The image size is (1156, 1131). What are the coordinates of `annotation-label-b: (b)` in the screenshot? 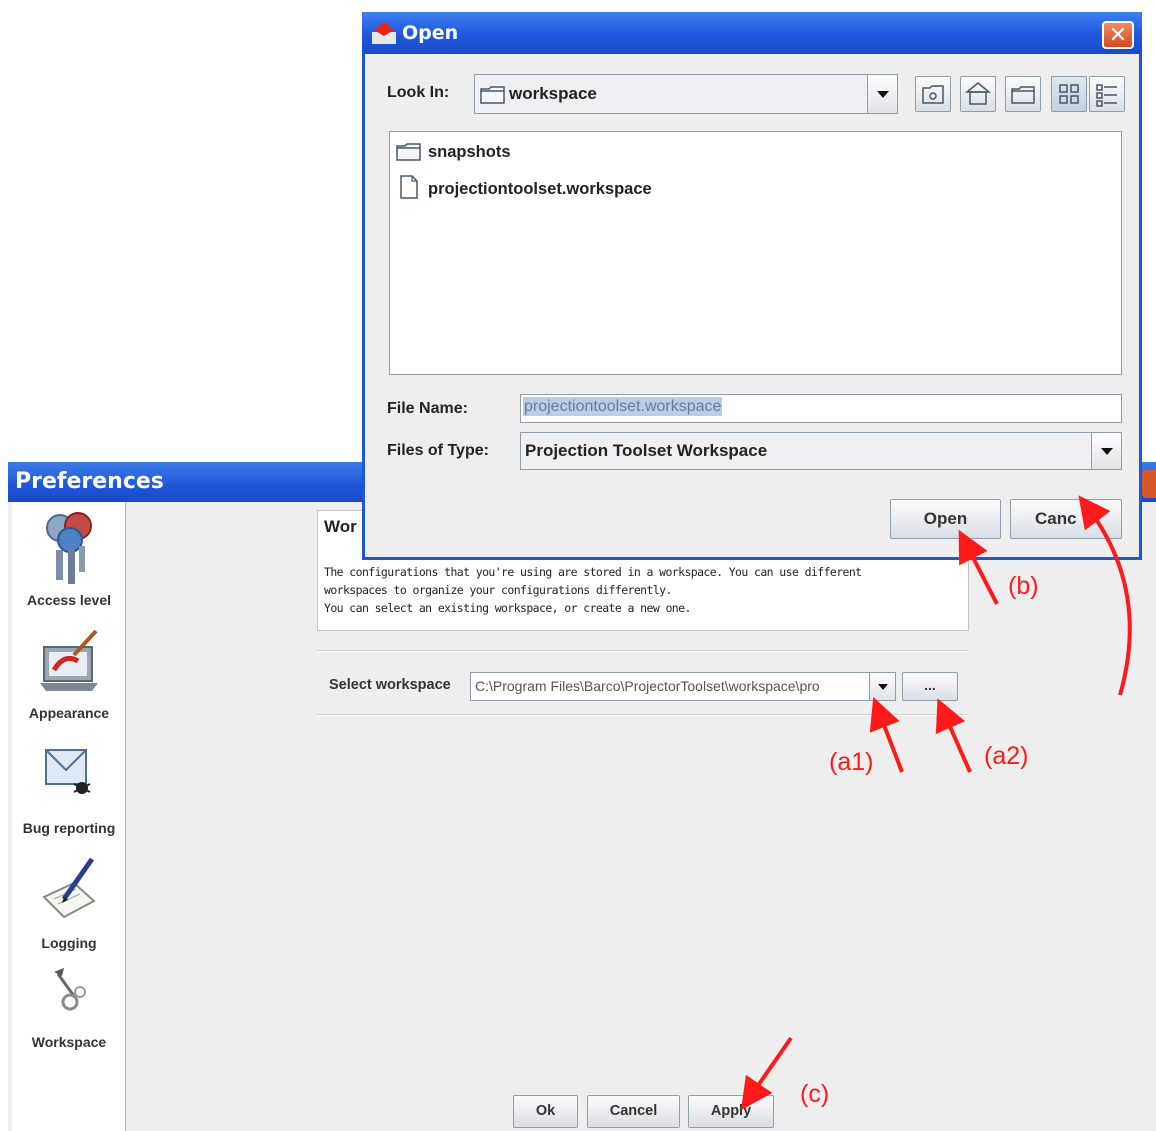 It's located at (1023, 586).